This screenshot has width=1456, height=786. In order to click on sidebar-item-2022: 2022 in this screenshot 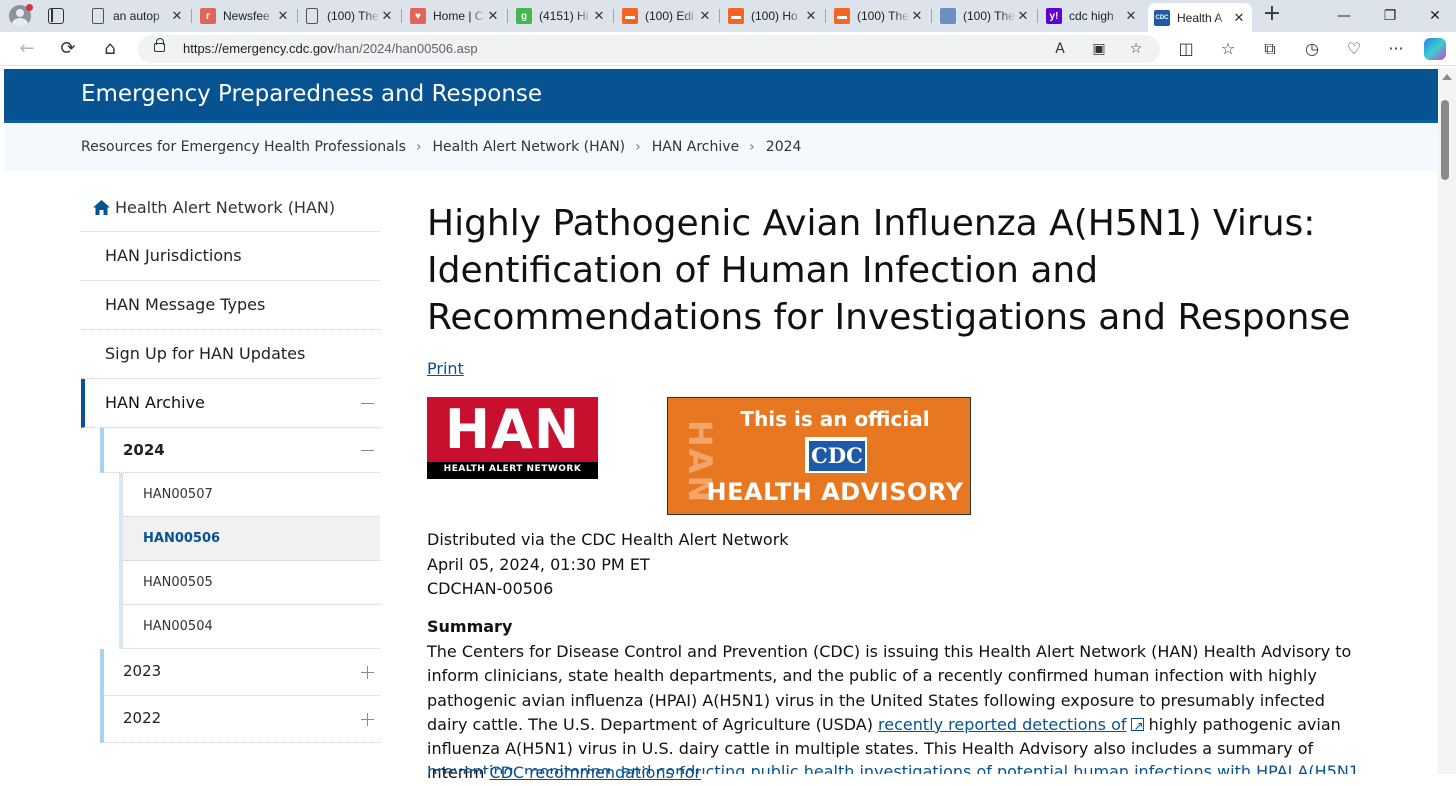, I will do `click(240, 719)`.